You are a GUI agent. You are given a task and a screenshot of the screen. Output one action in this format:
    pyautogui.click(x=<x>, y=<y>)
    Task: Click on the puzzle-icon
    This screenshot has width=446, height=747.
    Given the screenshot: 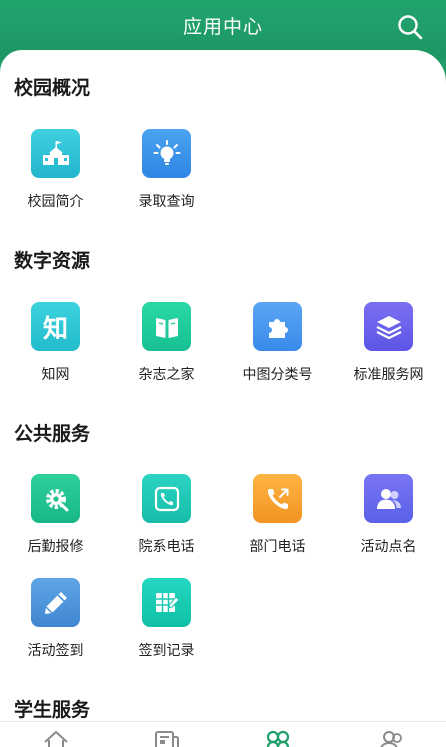 What is the action you would take?
    pyautogui.click(x=277, y=326)
    